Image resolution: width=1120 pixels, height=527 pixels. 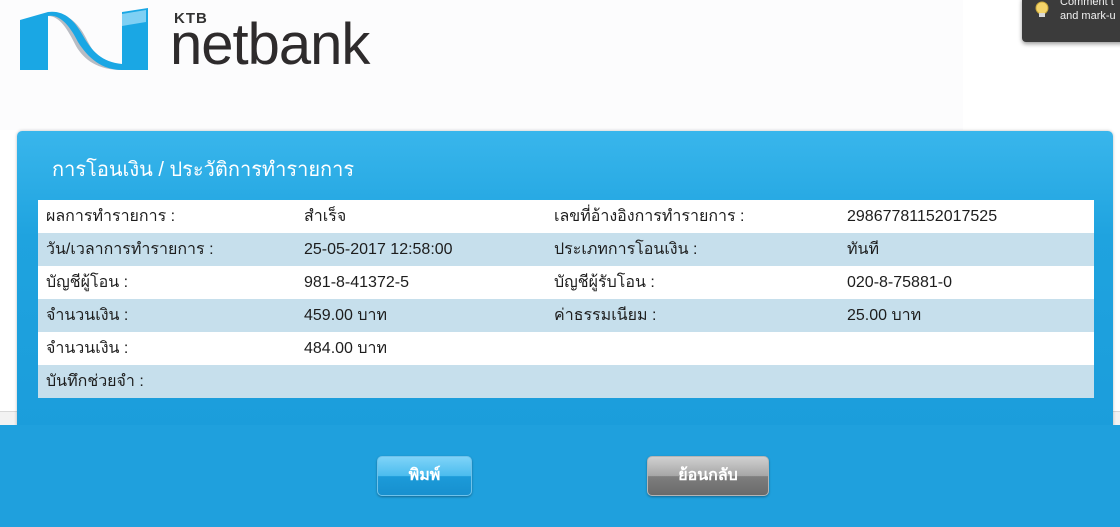 What do you see at coordinates (167, 216) in the screenshot?
I see `row-label: ผลการทำรายการ :` at bounding box center [167, 216].